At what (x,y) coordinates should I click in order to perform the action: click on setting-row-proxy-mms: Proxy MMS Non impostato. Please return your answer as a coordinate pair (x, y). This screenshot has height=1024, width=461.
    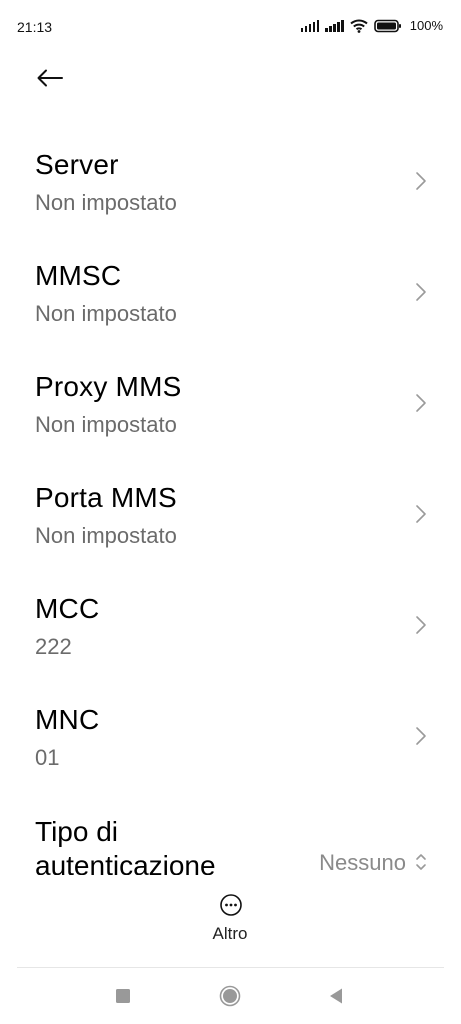
    Looking at the image, I should click on (230, 408).